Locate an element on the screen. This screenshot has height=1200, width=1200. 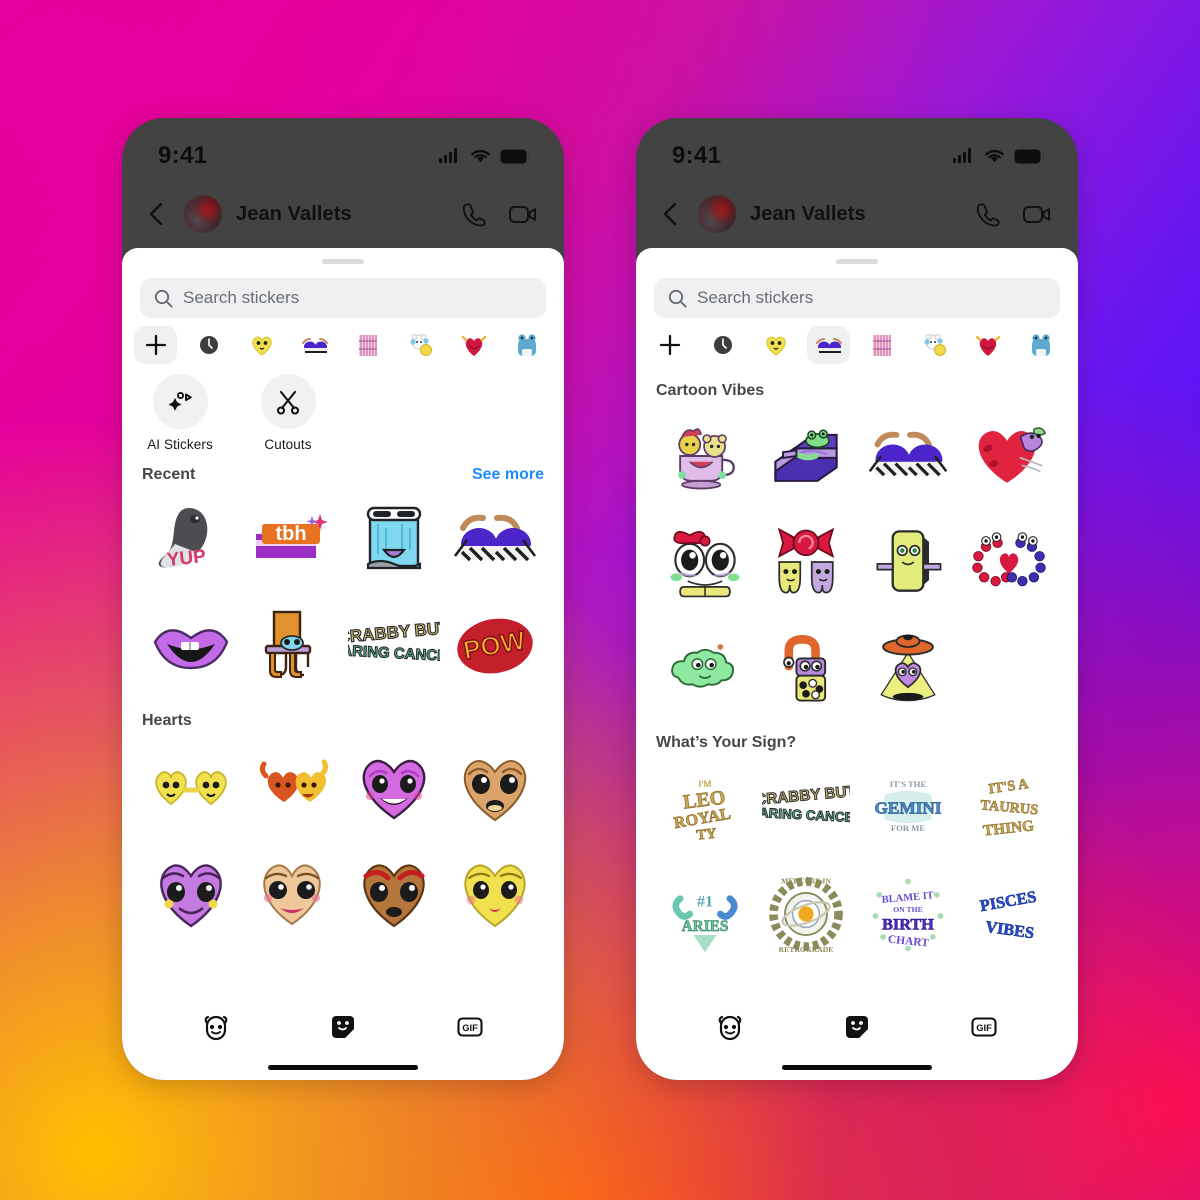
sunglasses-eyes-sticker is located at coordinates (908, 454).